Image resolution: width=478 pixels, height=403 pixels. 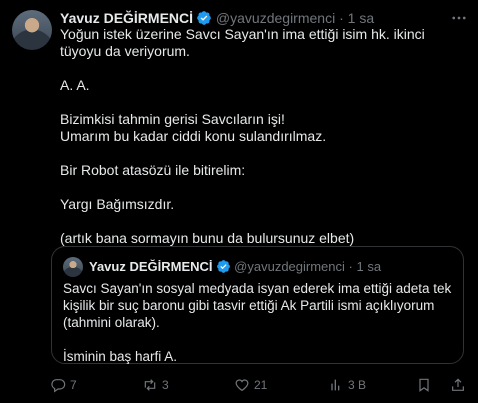 I want to click on tweet-text-line: Yargı Bağımsızdır., so click(x=117, y=204).